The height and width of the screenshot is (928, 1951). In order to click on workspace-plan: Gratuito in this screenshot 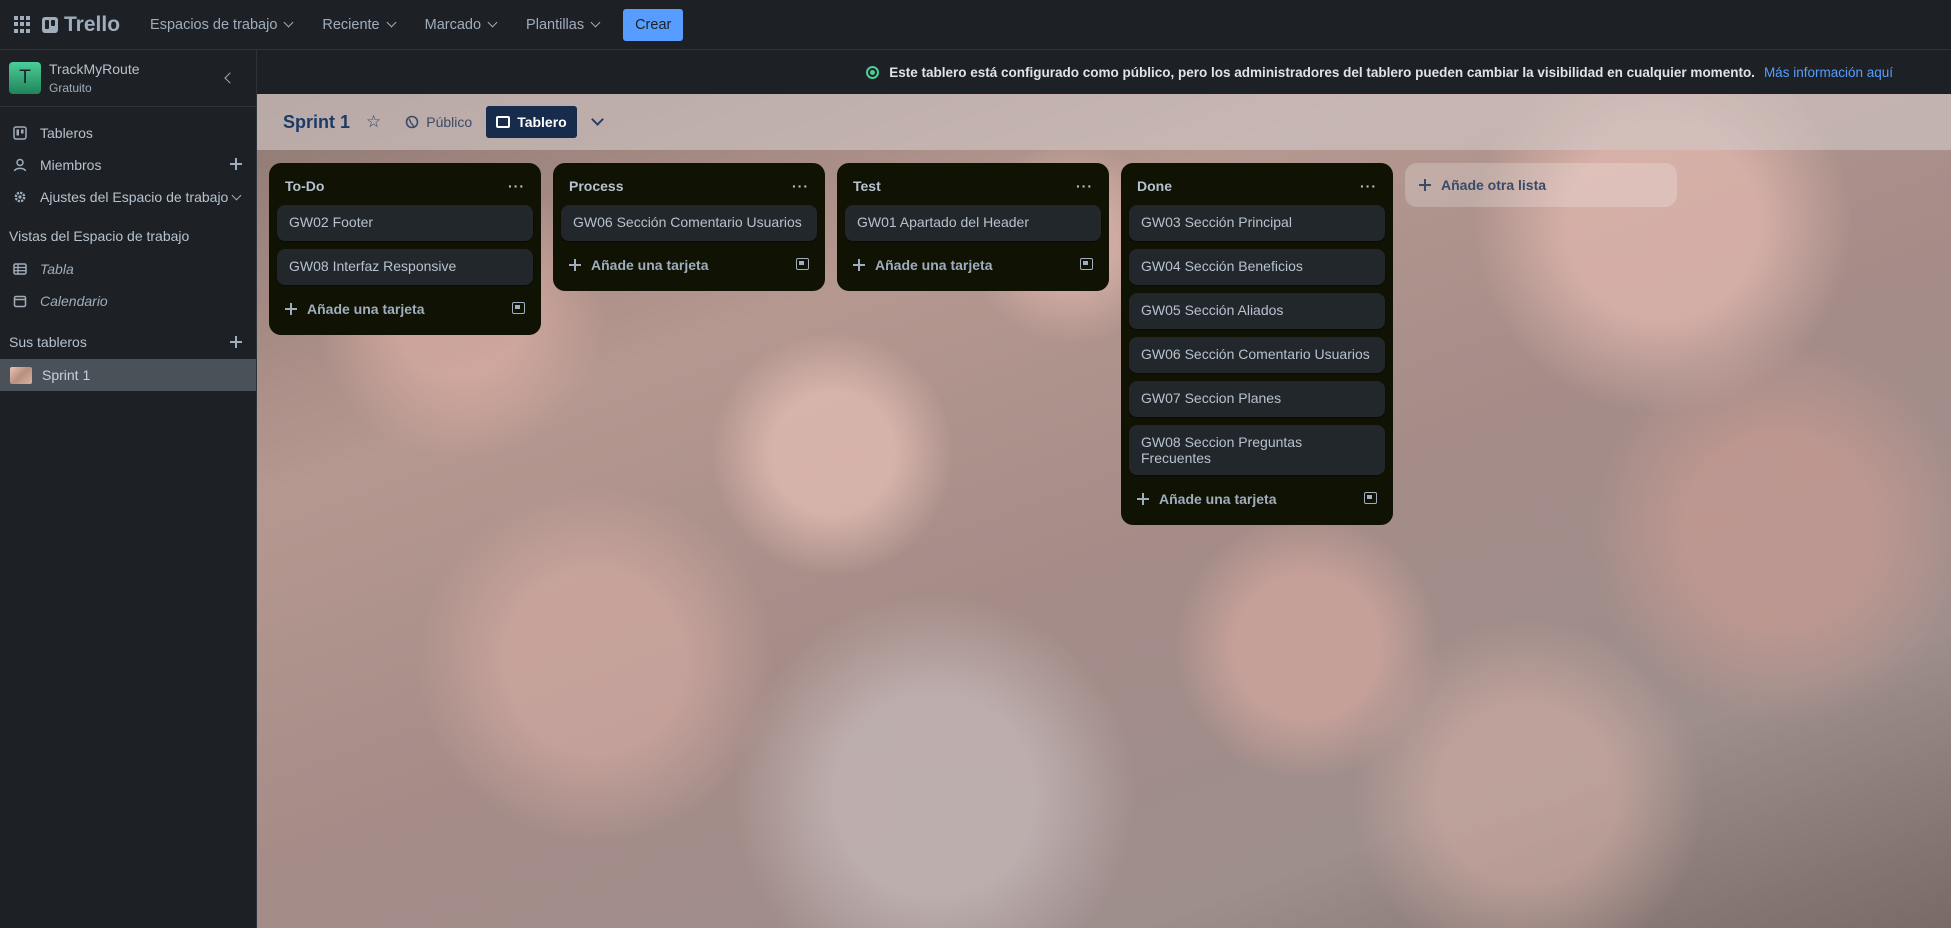, I will do `click(70, 88)`.